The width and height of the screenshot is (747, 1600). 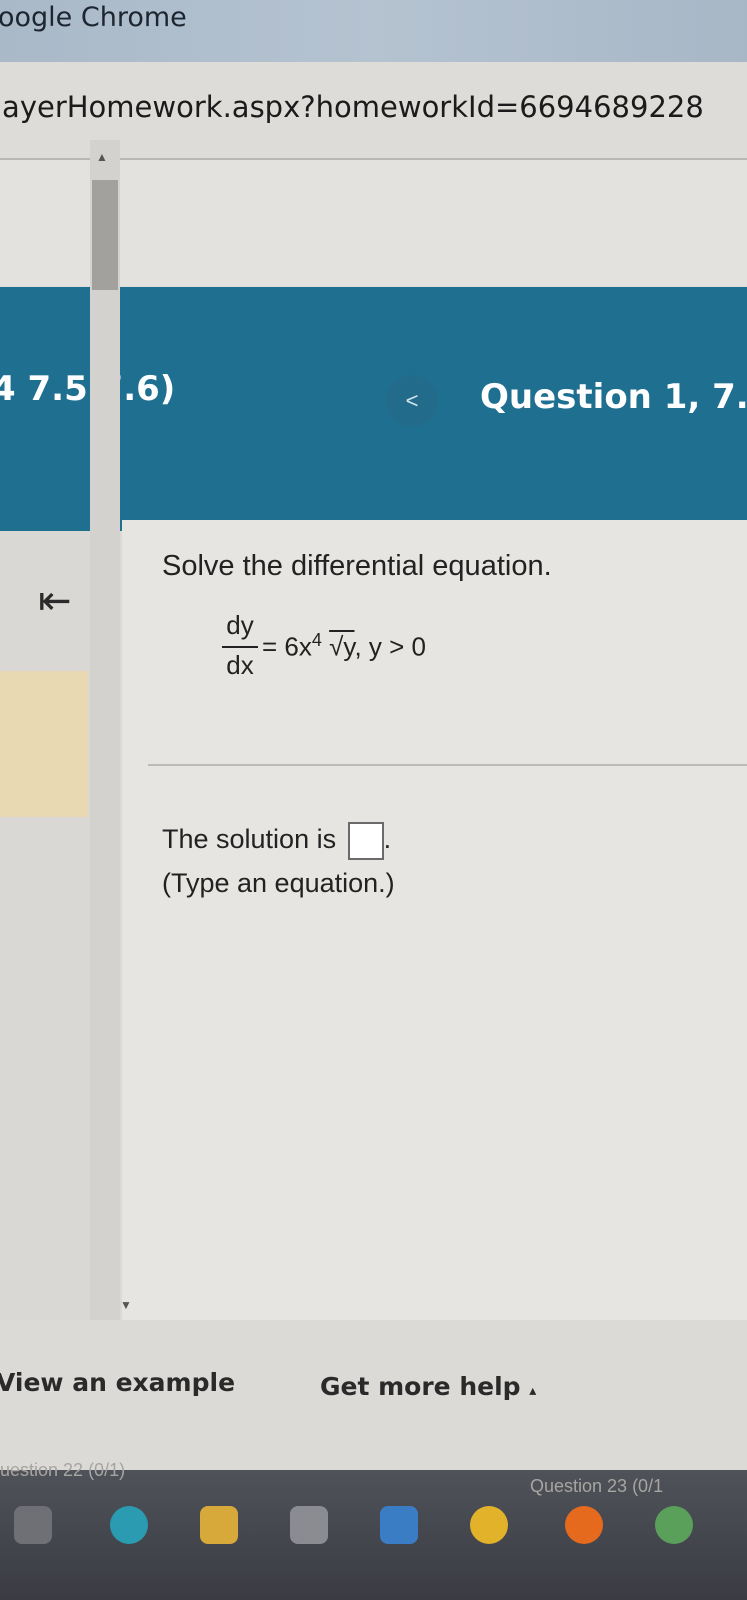 What do you see at coordinates (584, 1525) in the screenshot?
I see `firefox-icon` at bounding box center [584, 1525].